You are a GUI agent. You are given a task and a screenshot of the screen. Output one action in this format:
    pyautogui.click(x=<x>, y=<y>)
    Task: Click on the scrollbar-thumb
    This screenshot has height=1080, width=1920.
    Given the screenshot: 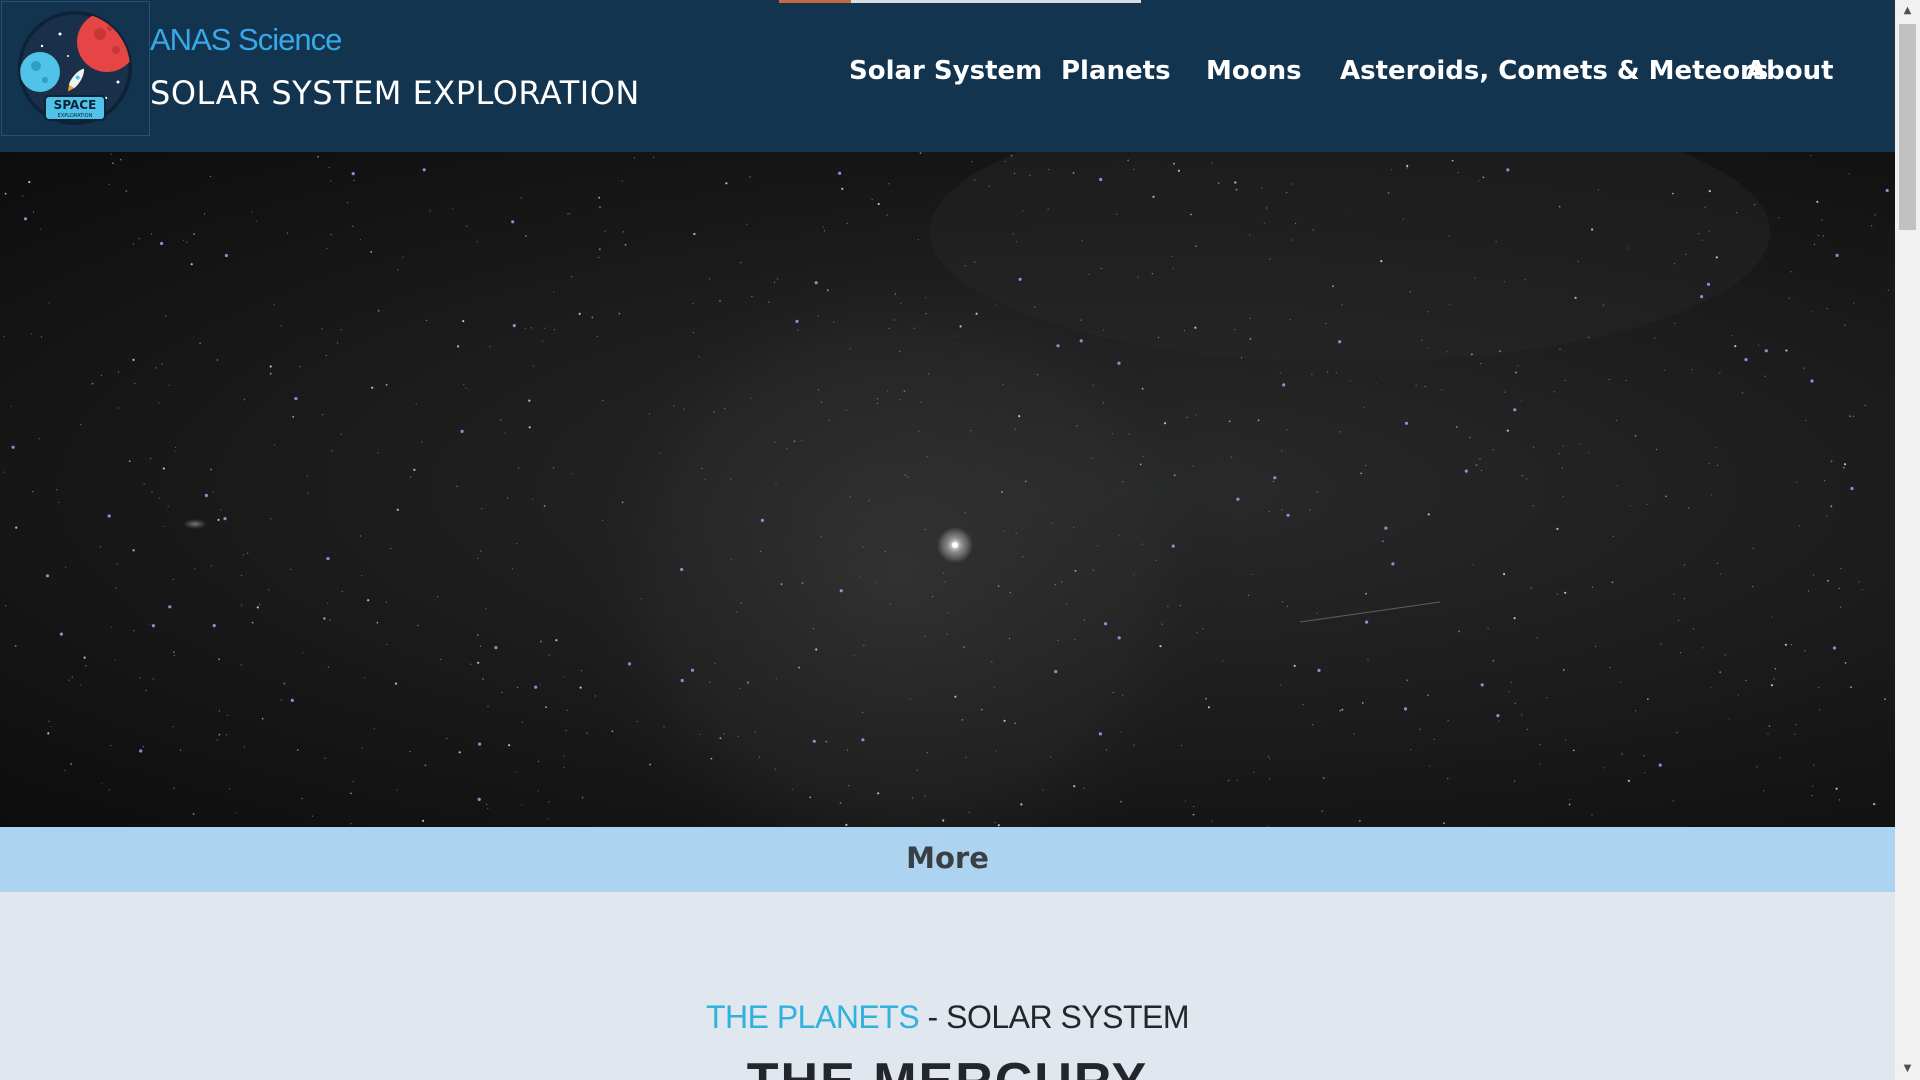 What is the action you would take?
    pyautogui.click(x=1907, y=127)
    